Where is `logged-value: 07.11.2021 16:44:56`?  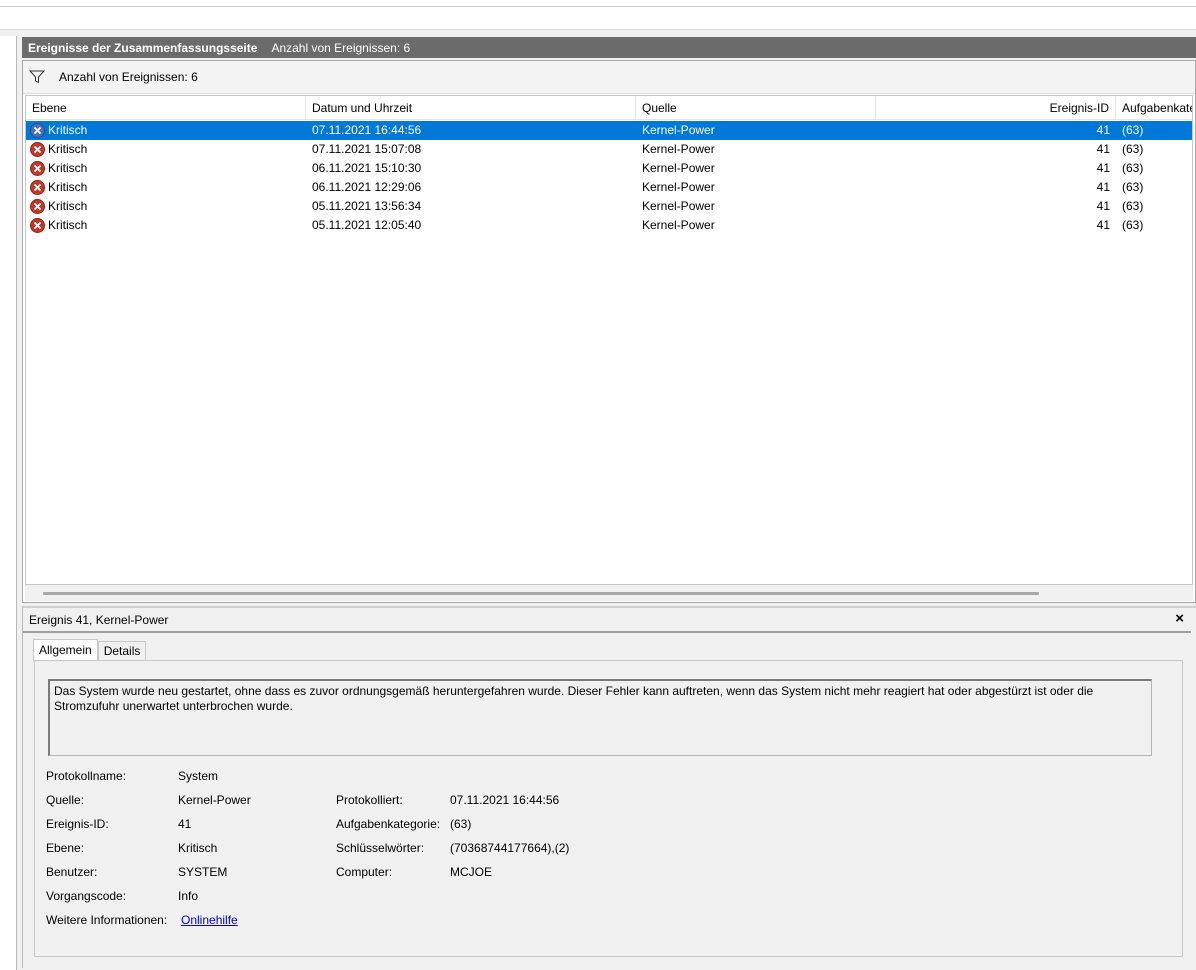
logged-value: 07.11.2021 16:44:56 is located at coordinates (505, 800).